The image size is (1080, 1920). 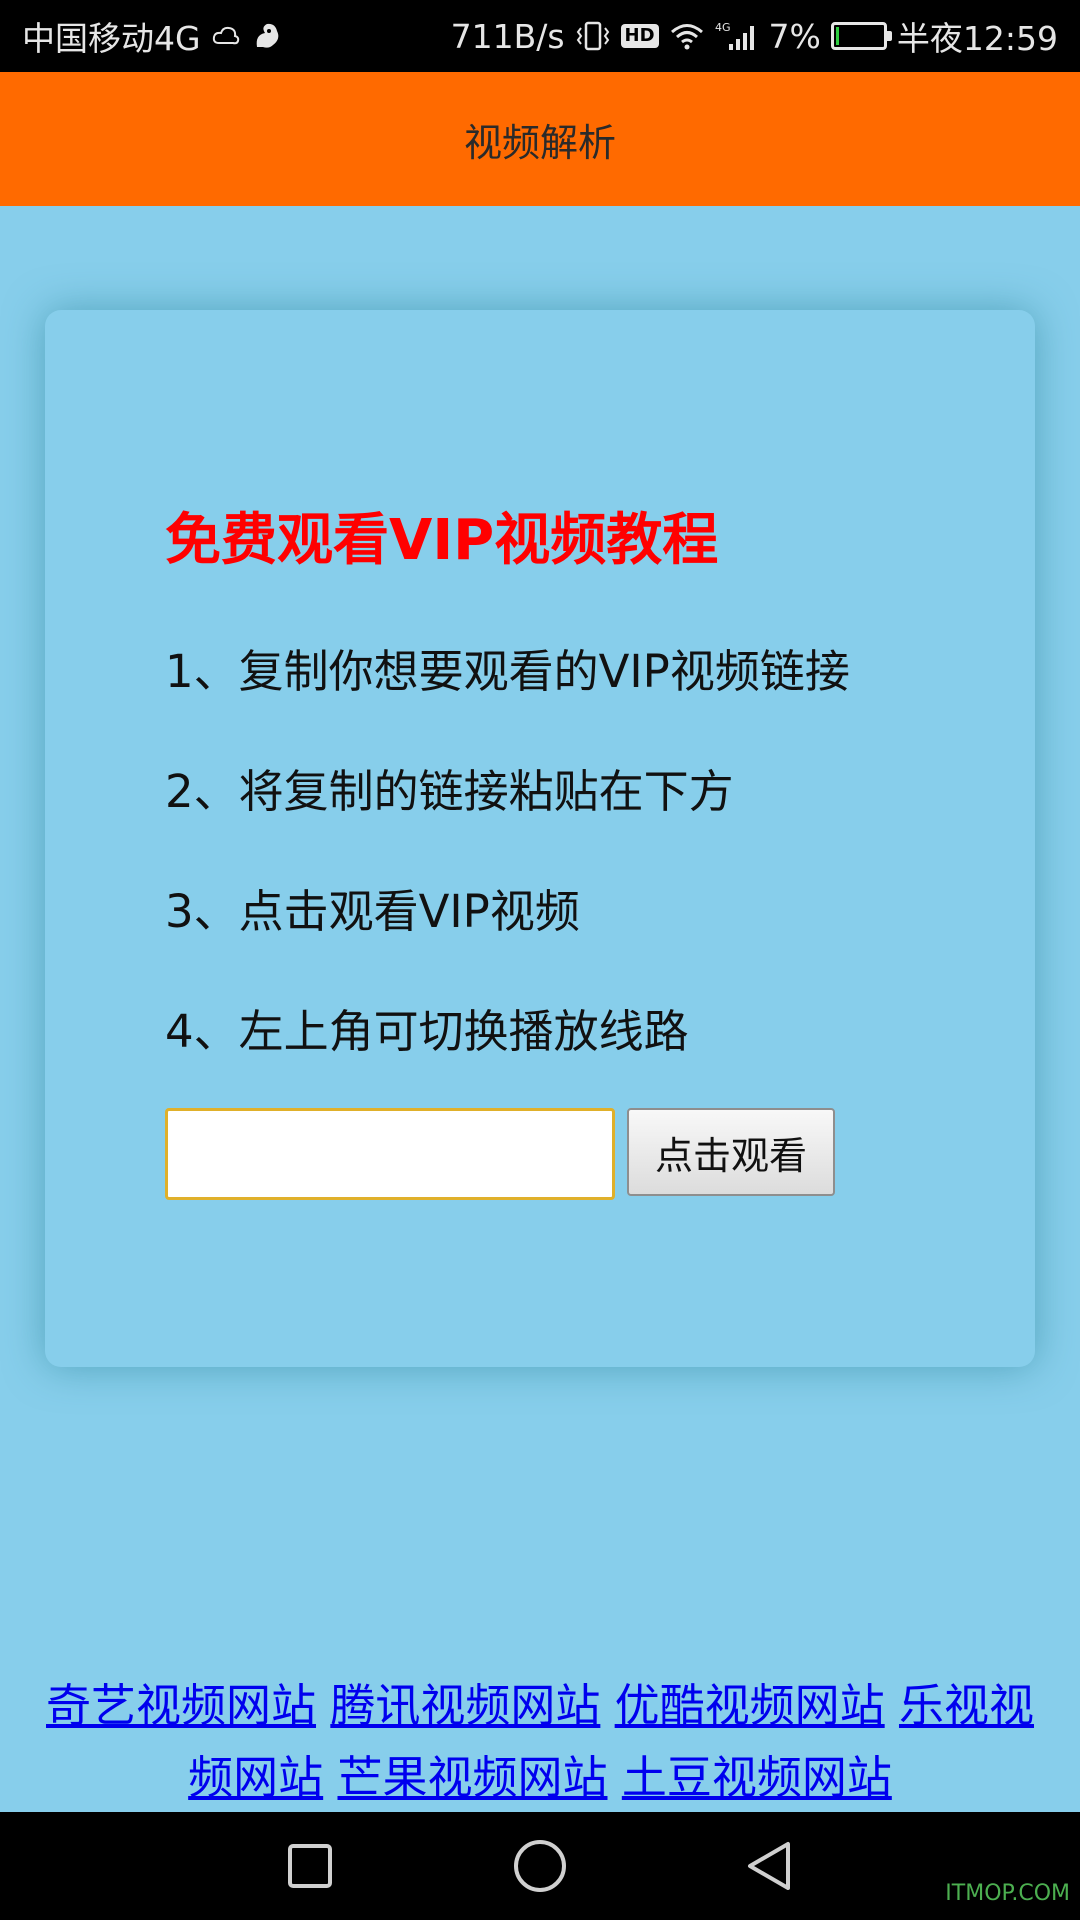 I want to click on status-bar: 中国移动4G 711B/s HD 4G 7% ⚡ 半夜12:59, so click(x=540, y=36).